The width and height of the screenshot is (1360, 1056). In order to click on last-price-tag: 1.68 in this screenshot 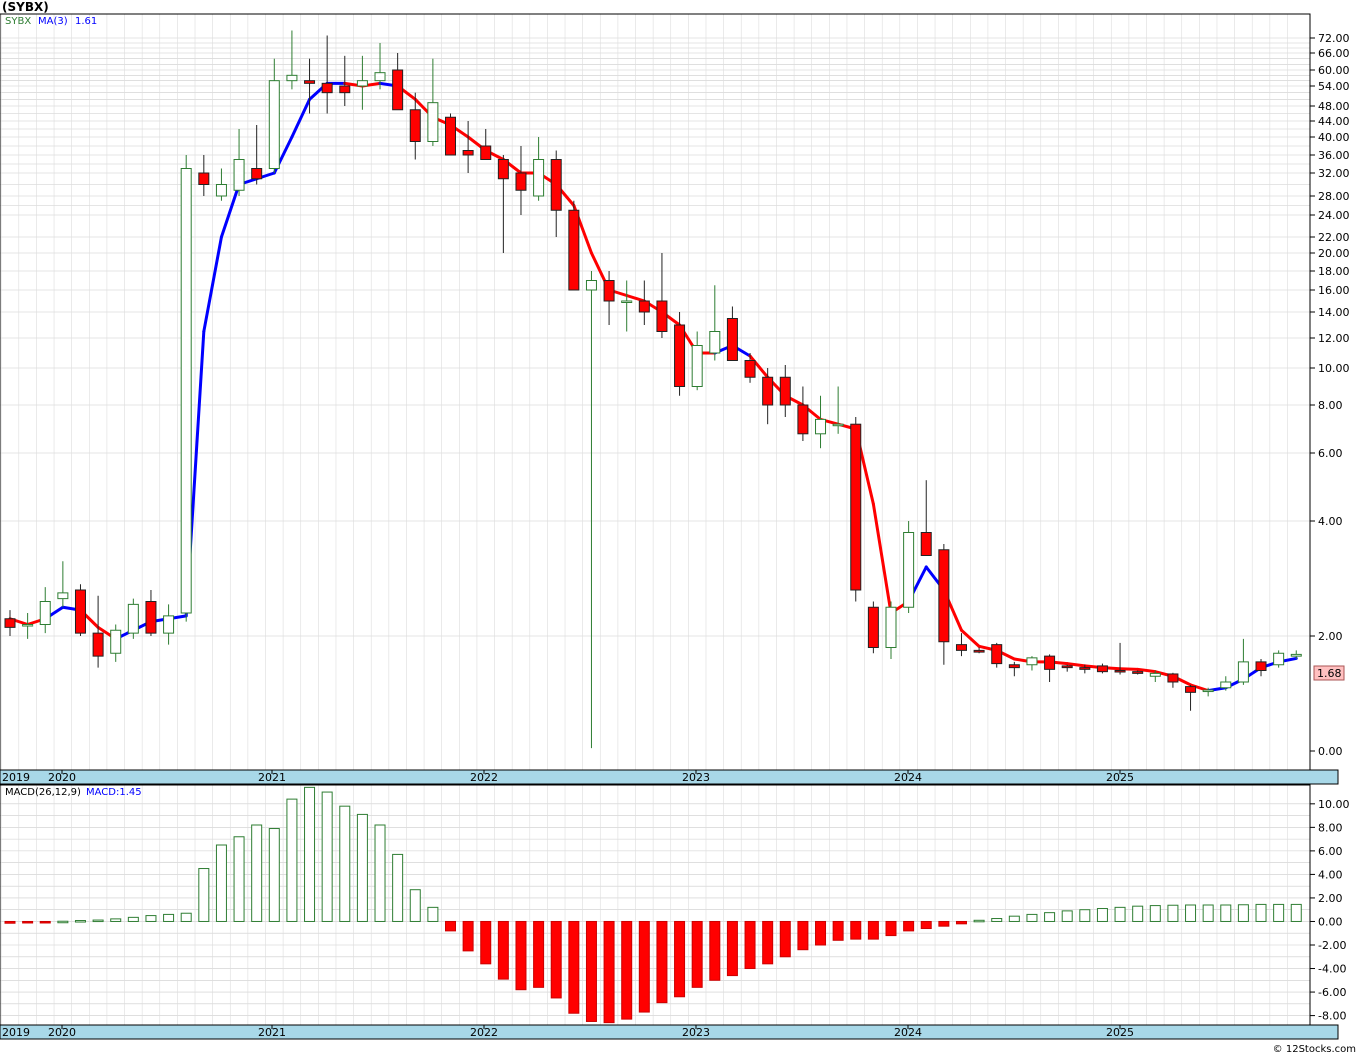, I will do `click(1329, 673)`.